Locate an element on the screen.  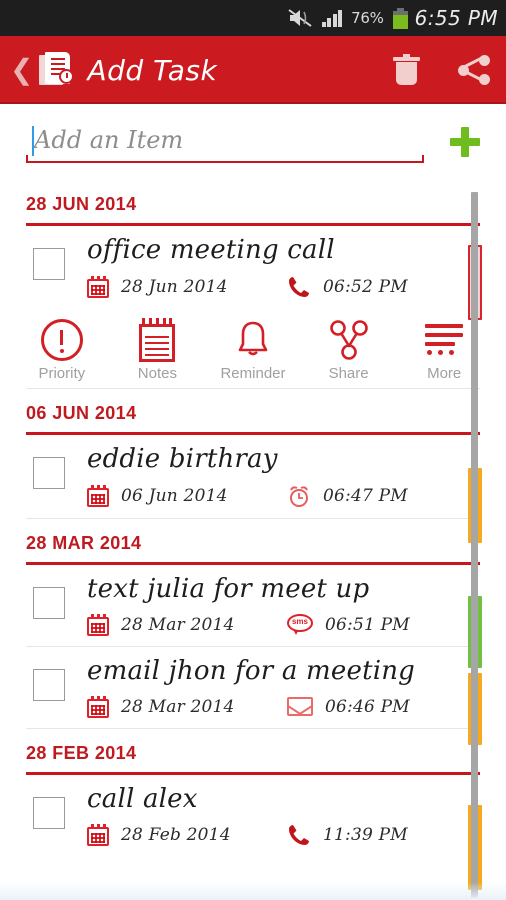
date-header: 06 JUN 2014 is located at coordinates (81, 412).